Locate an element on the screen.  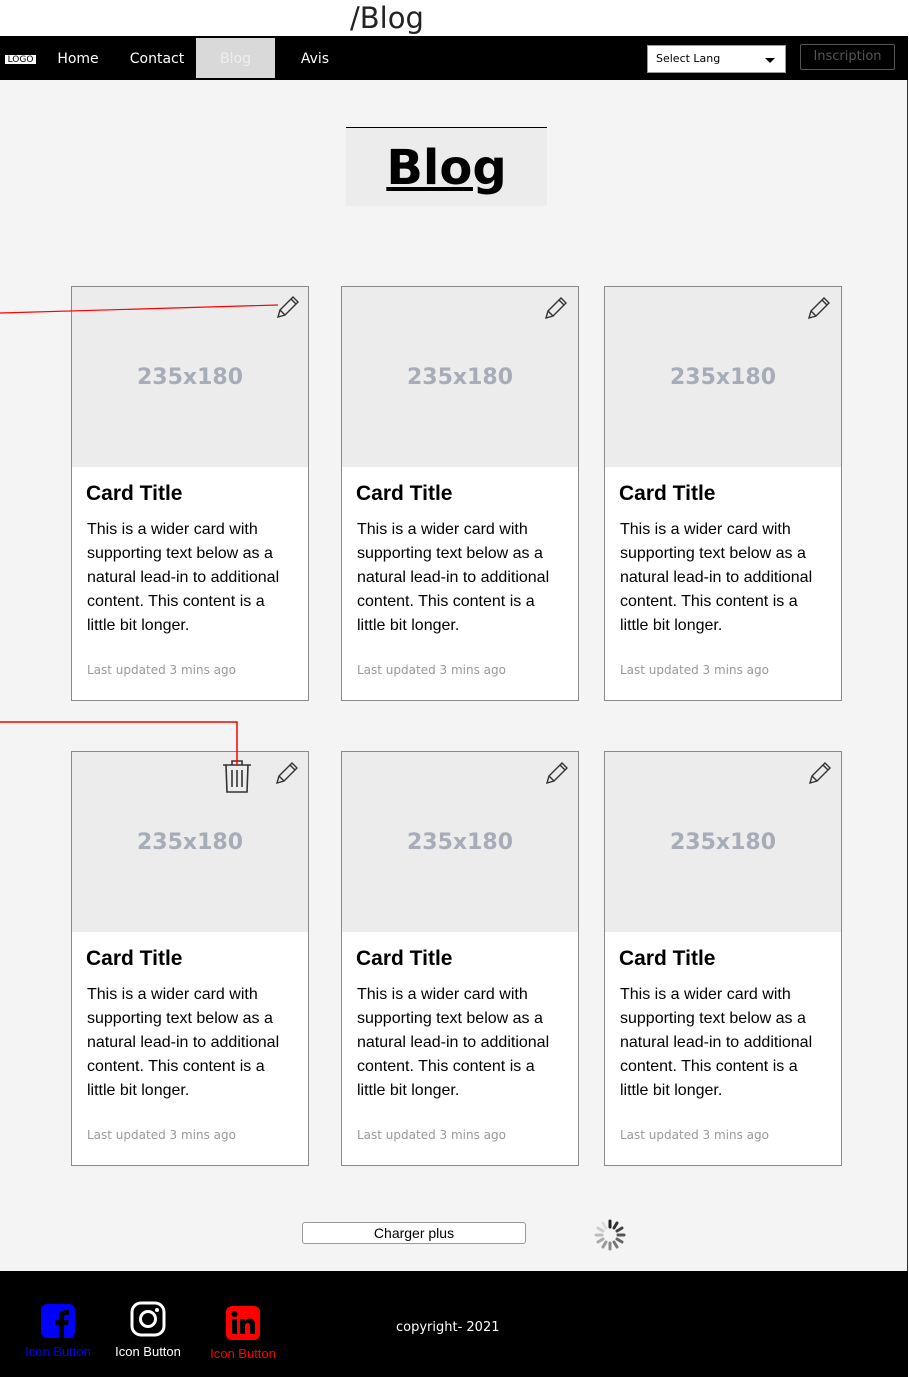
facebook-button: Icon Button is located at coordinates (58, 1331).